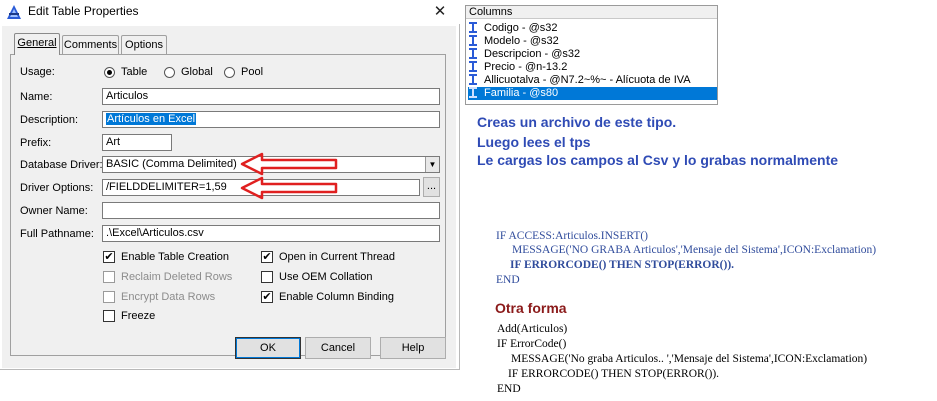 This screenshot has height=401, width=937. I want to click on tab-options-label: Options, so click(144, 45).